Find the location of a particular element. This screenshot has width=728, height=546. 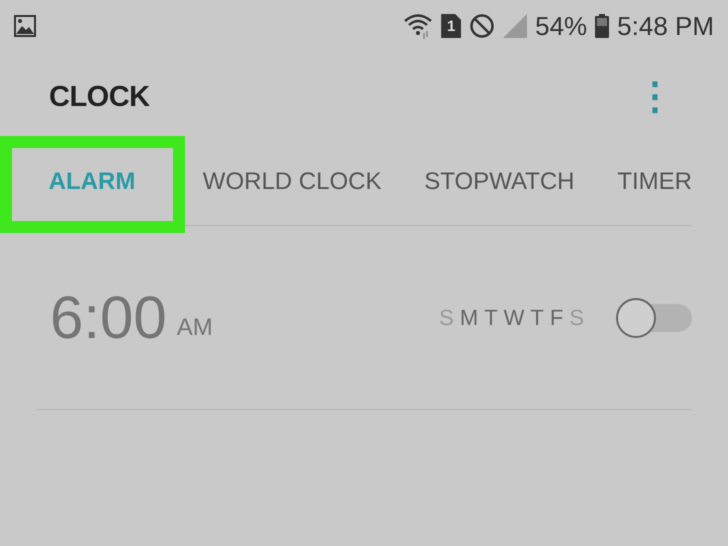

signal-icon is located at coordinates (515, 26).